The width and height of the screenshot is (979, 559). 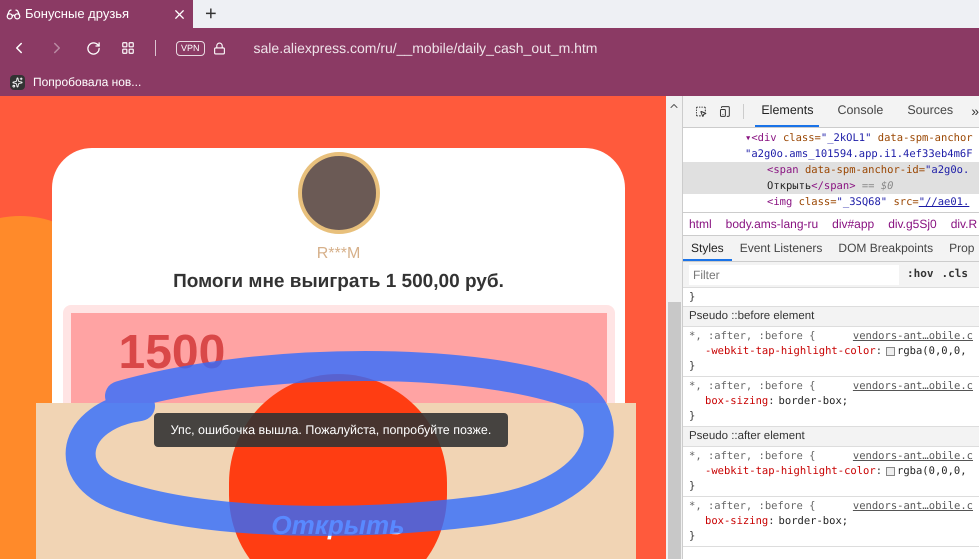 What do you see at coordinates (219, 48) in the screenshot?
I see `lock-icon` at bounding box center [219, 48].